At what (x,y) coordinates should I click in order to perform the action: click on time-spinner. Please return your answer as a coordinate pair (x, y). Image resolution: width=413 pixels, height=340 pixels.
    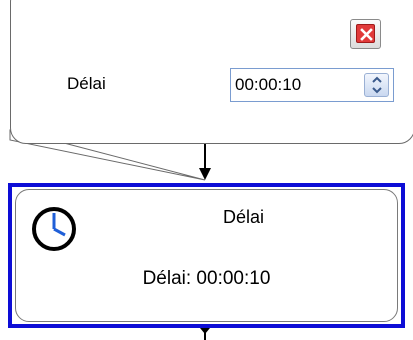
    Looking at the image, I should click on (376, 85).